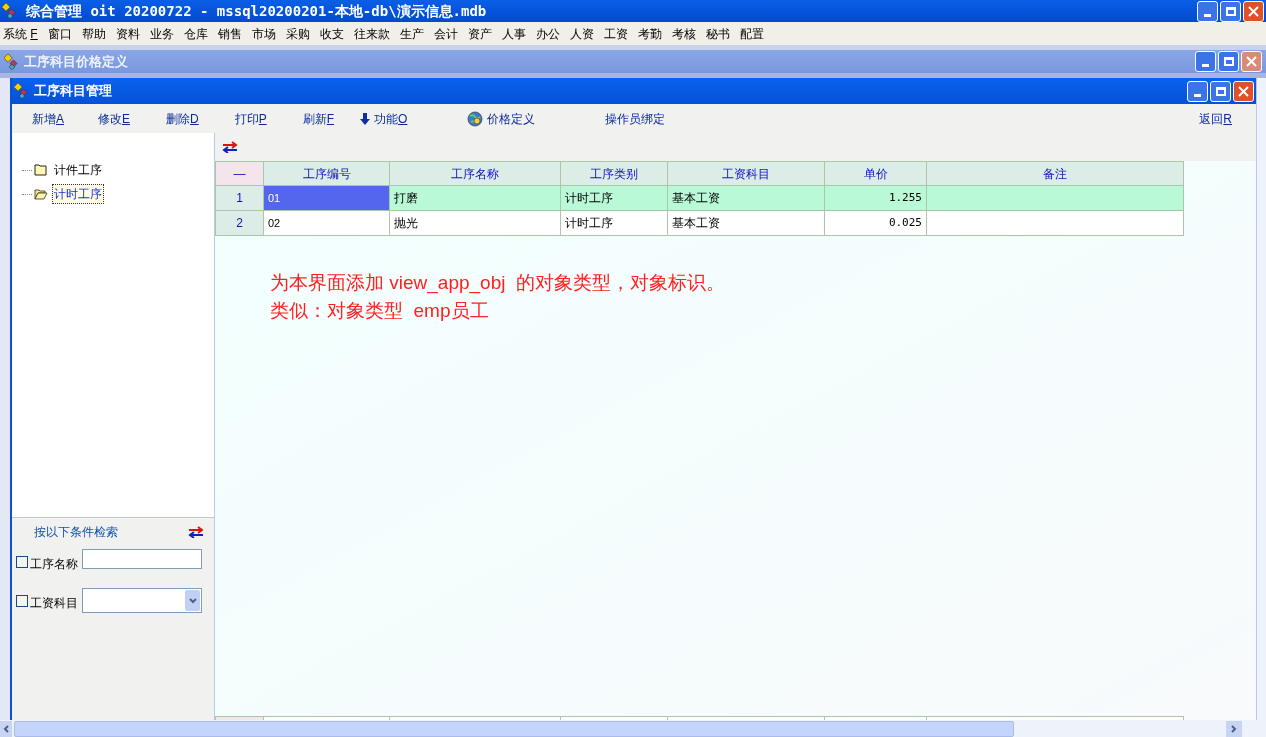 This screenshot has height=737, width=1266. I want to click on table-cell: 基本工资, so click(746, 223).